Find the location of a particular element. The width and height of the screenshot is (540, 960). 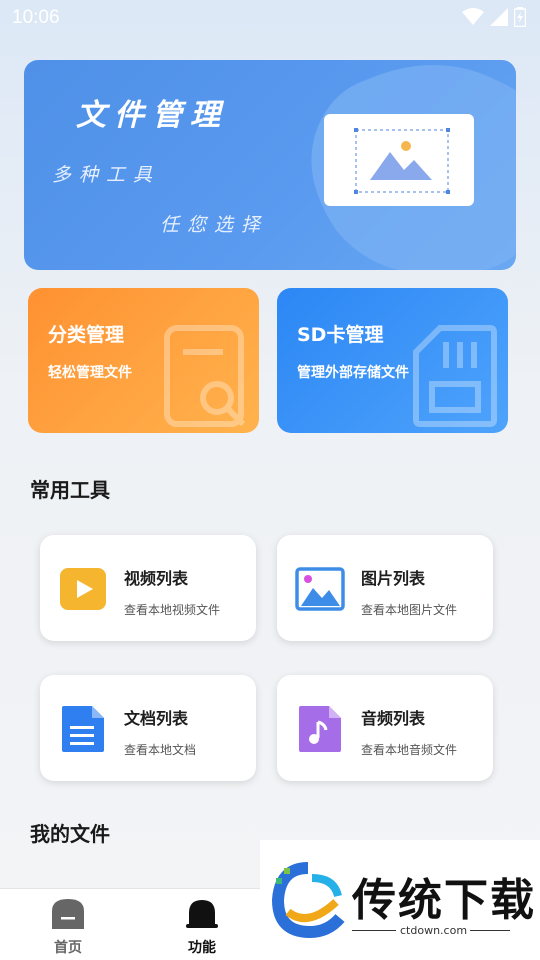

tools-section-title: 常用工具 is located at coordinates (70, 490).